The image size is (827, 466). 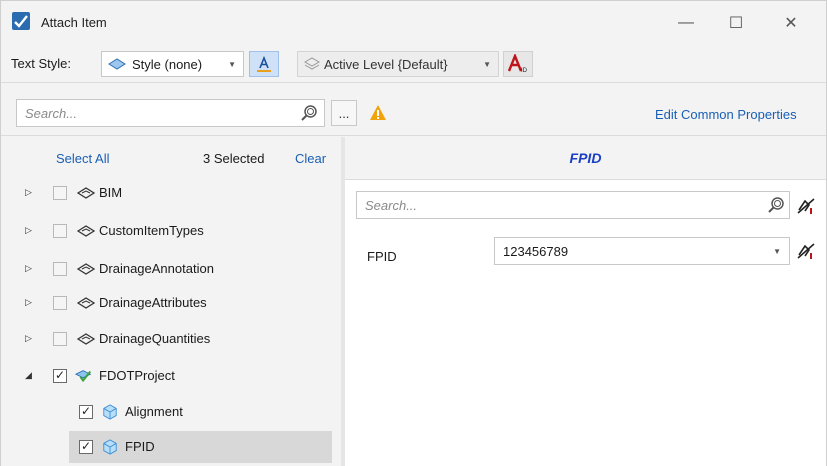 I want to click on property-value-text: 123456789, so click(x=536, y=251).